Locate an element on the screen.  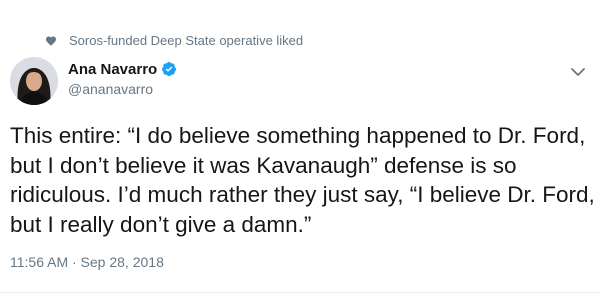
verified-badge-icon is located at coordinates (169, 69).